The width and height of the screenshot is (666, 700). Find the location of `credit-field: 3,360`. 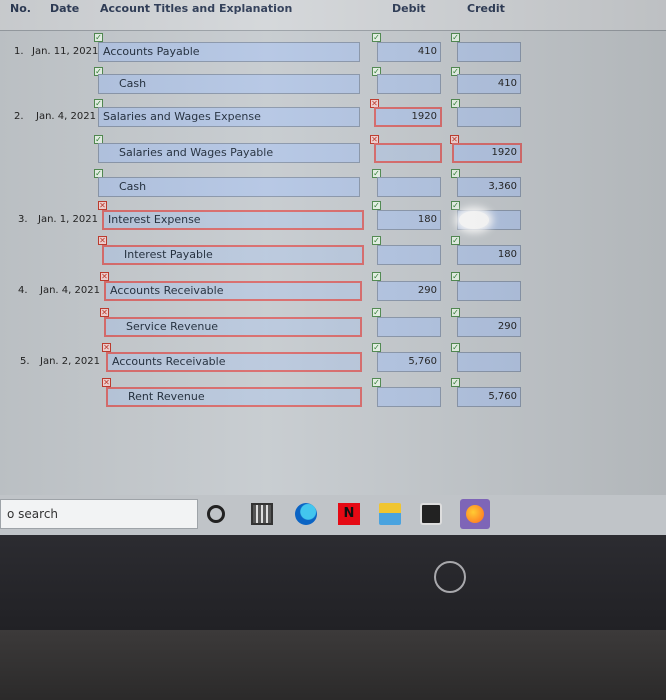

credit-field: 3,360 is located at coordinates (489, 187).